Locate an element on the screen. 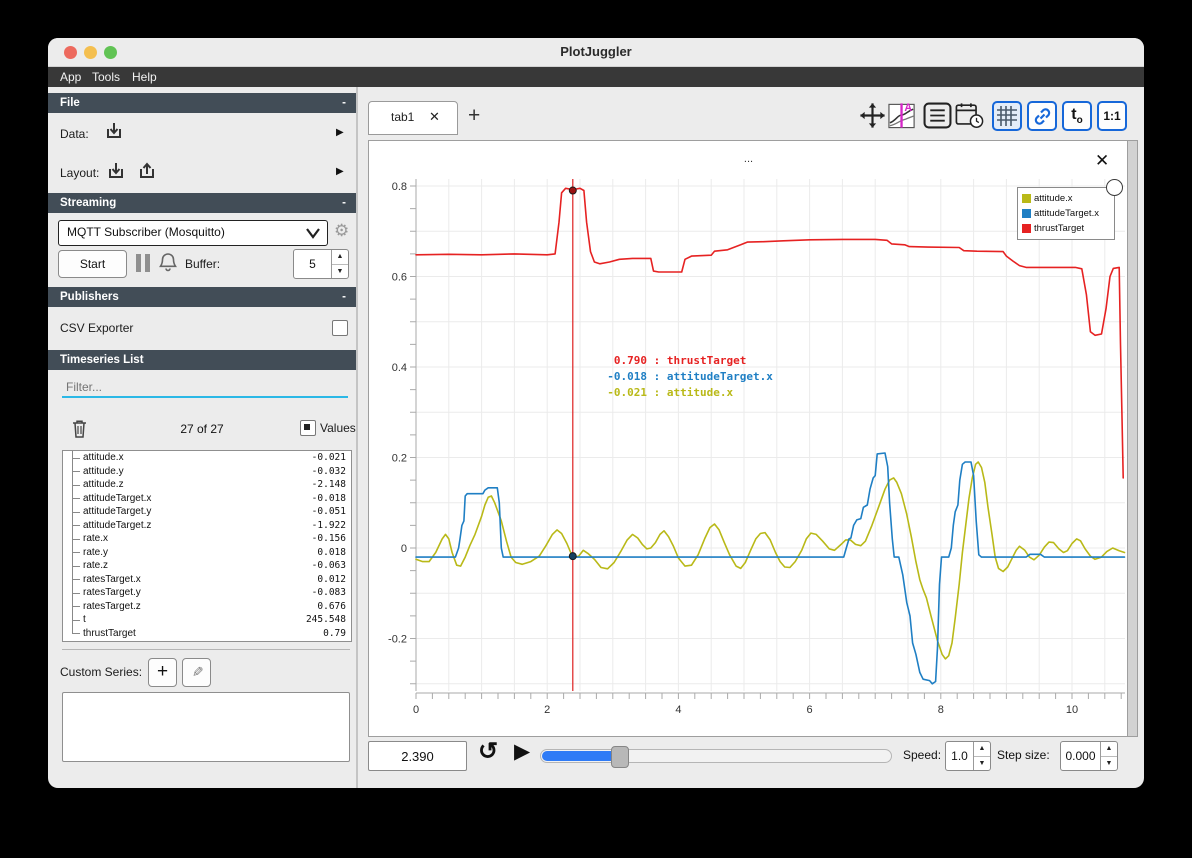 The width and height of the screenshot is (1192, 858). custom-series-list is located at coordinates (206, 727).